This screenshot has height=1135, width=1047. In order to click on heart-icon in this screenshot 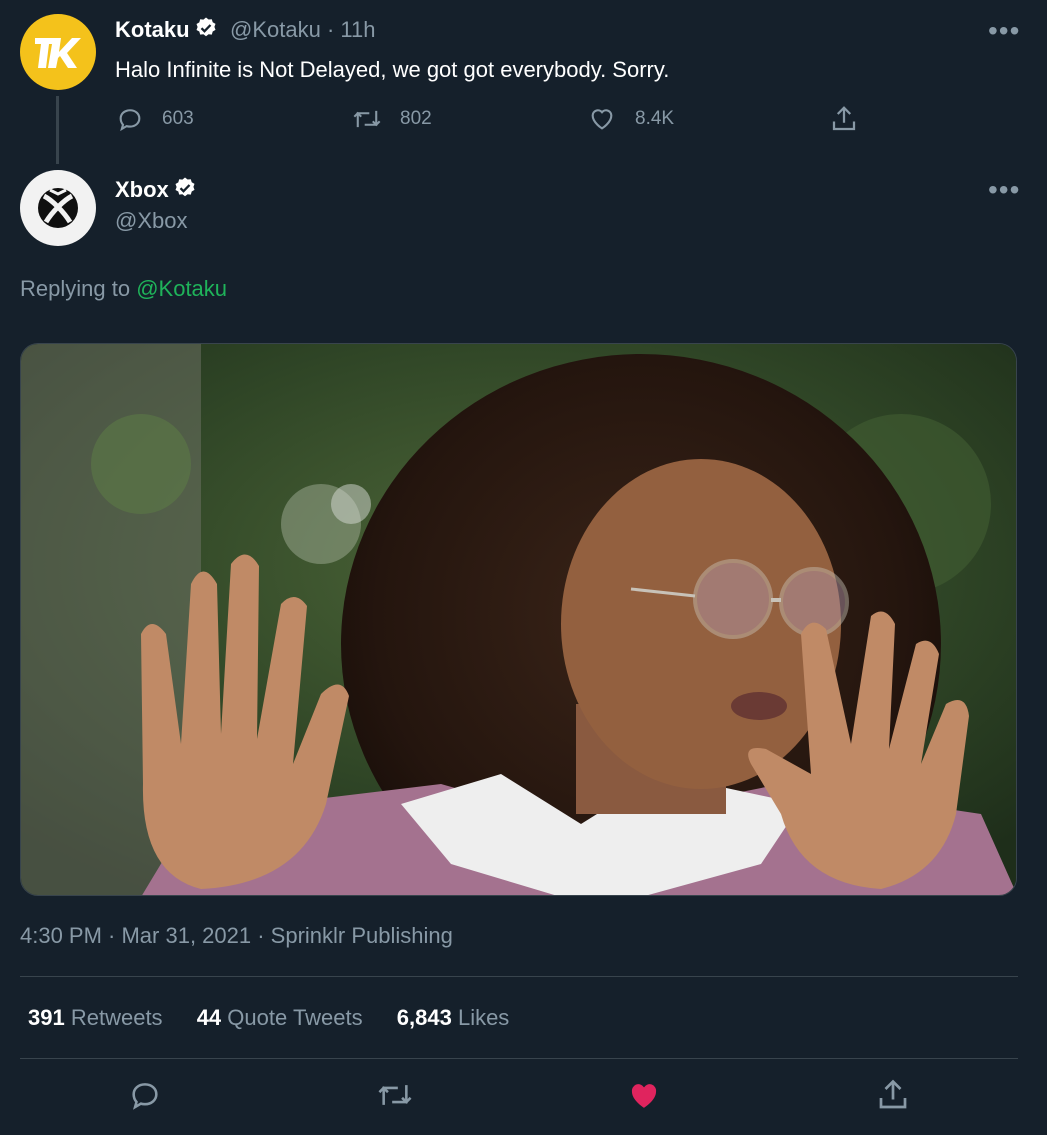, I will do `click(602, 119)`.